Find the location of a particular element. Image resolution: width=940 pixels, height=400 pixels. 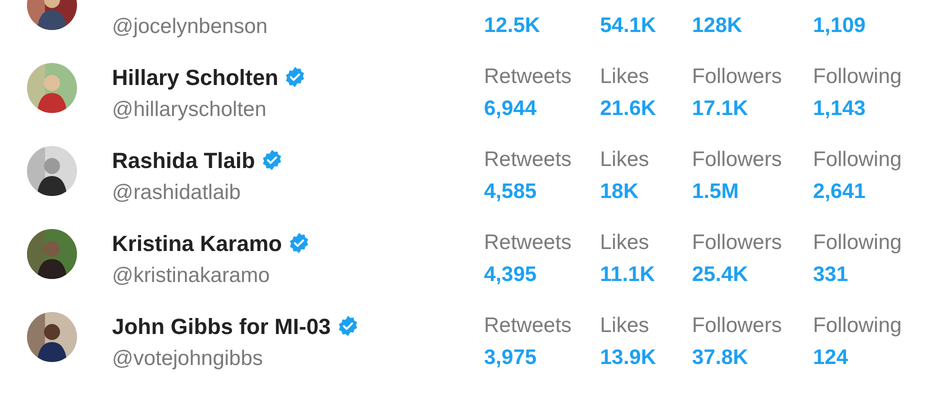

stat-value: 13.9K is located at coordinates (628, 358).